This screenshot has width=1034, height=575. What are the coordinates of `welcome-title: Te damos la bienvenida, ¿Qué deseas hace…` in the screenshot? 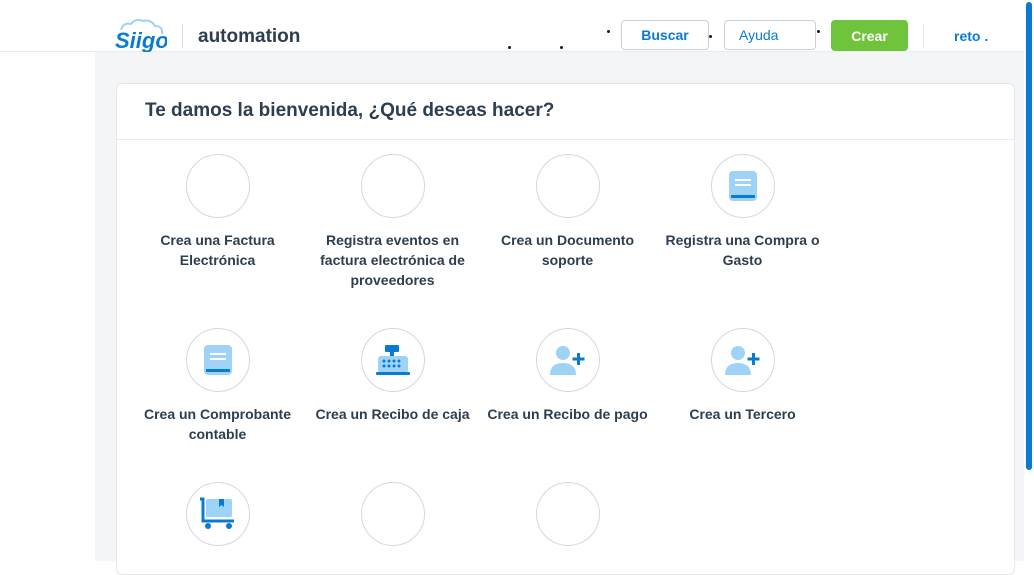 It's located at (350, 110).